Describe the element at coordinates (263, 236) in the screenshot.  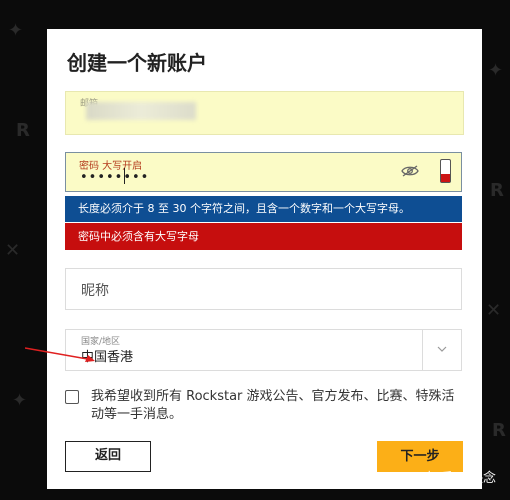
I see `password-error-message: 密码中必须含有大写字母` at that location.